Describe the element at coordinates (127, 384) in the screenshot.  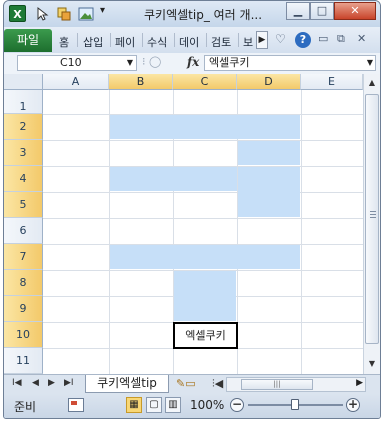
I see `sheet-tab-active: 쿠키엑셀tip` at that location.